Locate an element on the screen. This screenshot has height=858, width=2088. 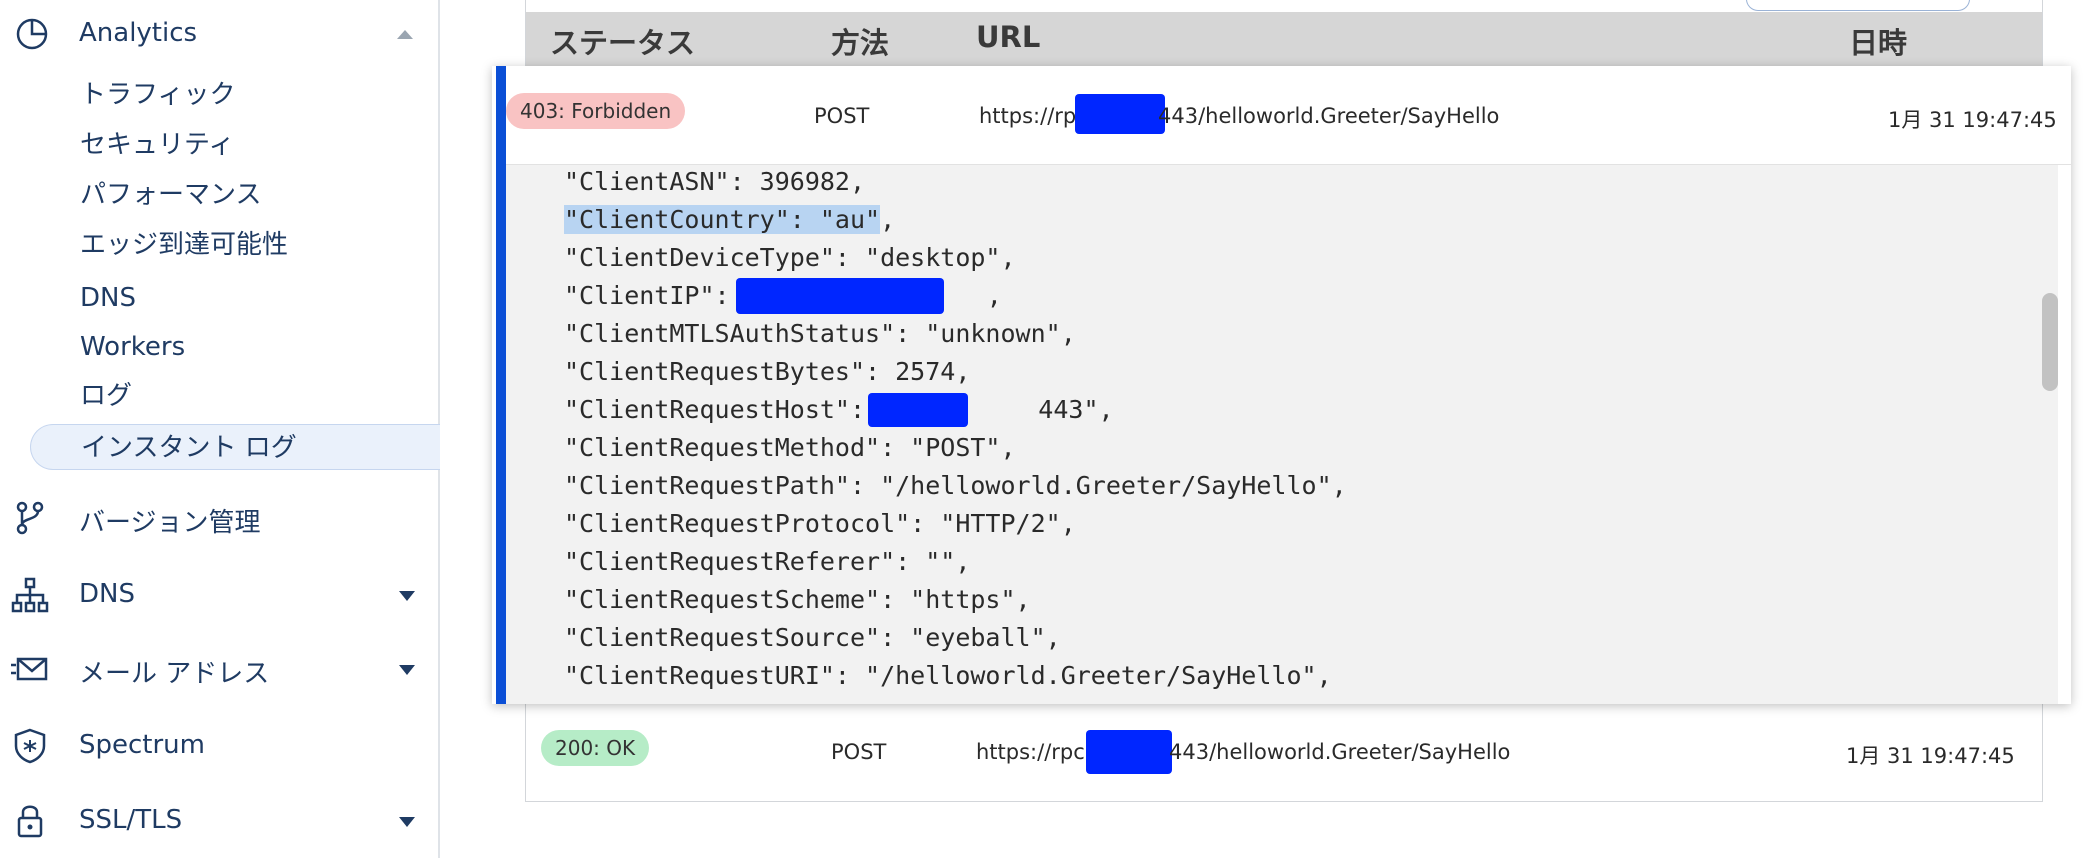
nav-version-control: バージョン管理 is located at coordinates (219, 518).